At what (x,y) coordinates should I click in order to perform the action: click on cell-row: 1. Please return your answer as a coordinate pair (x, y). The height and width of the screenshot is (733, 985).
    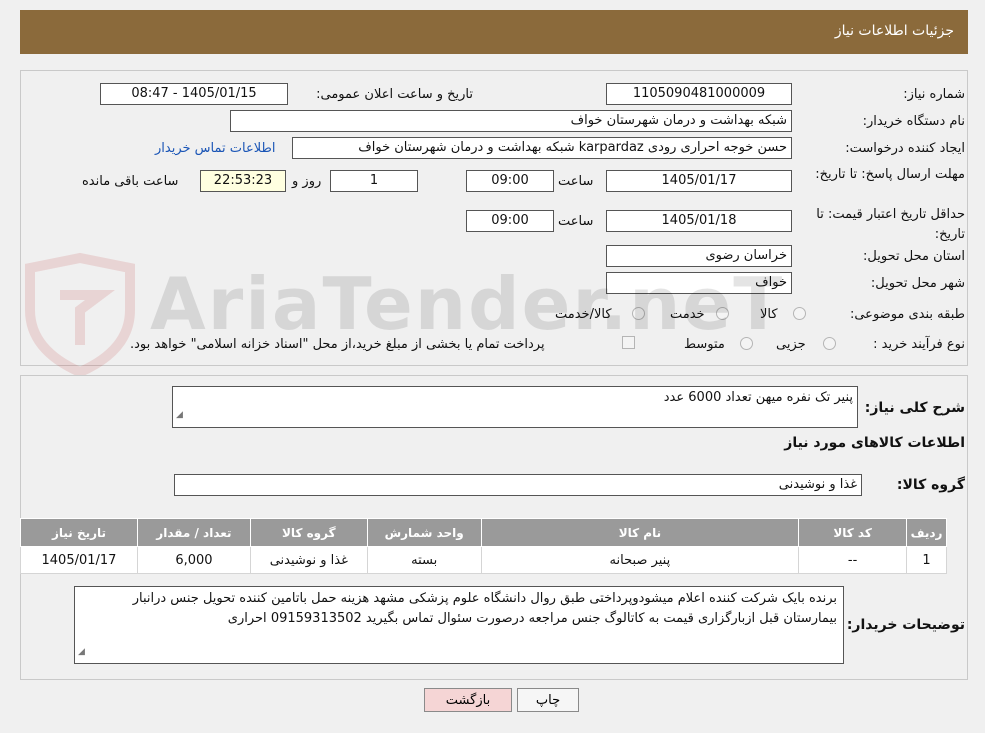
    Looking at the image, I should click on (926, 560).